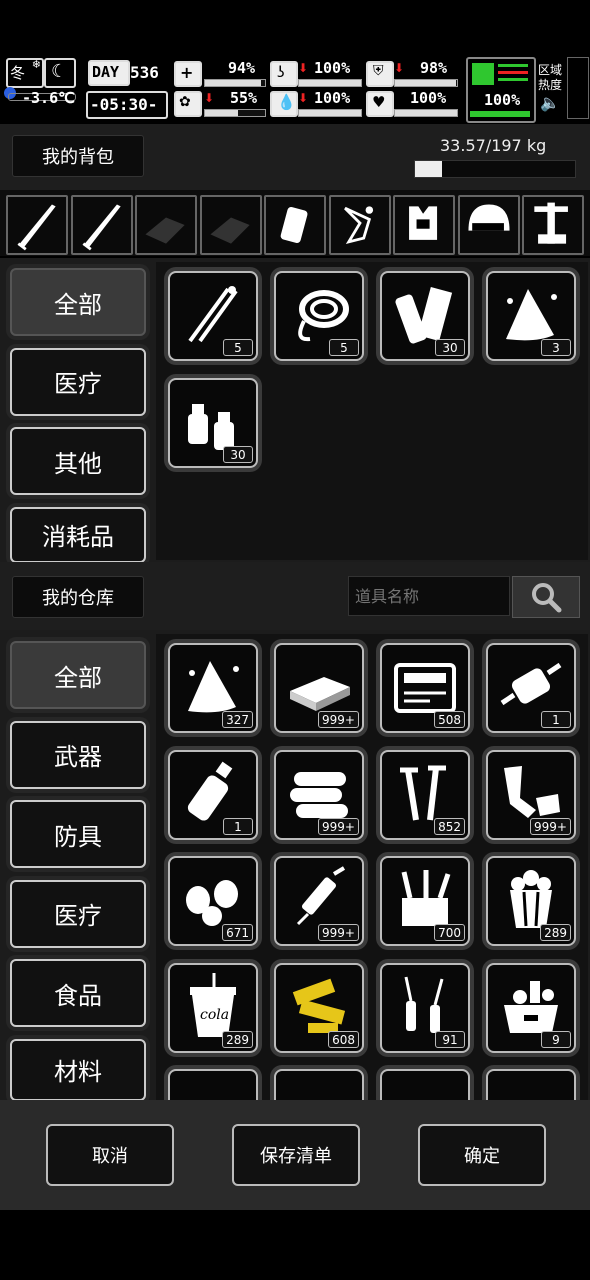 Image resolution: width=590 pixels, height=1280 pixels. I want to click on tool-rack-icon, so click(551, 223).